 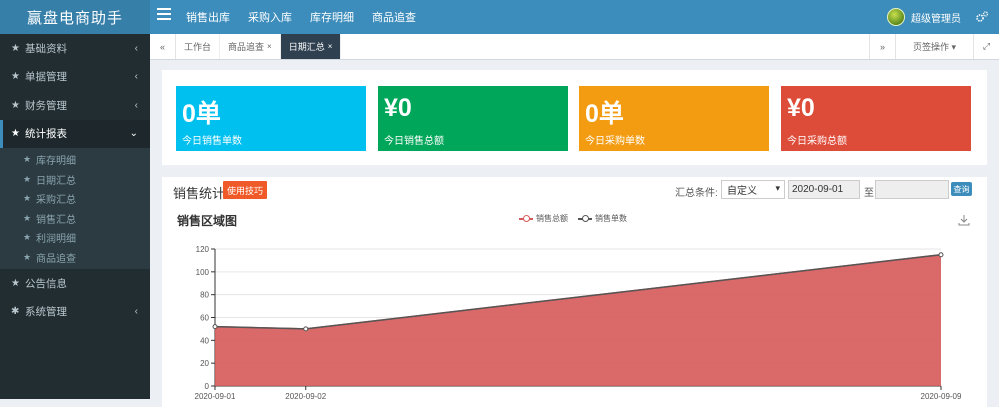 I want to click on y-tick-label: 0, so click(x=207, y=386).